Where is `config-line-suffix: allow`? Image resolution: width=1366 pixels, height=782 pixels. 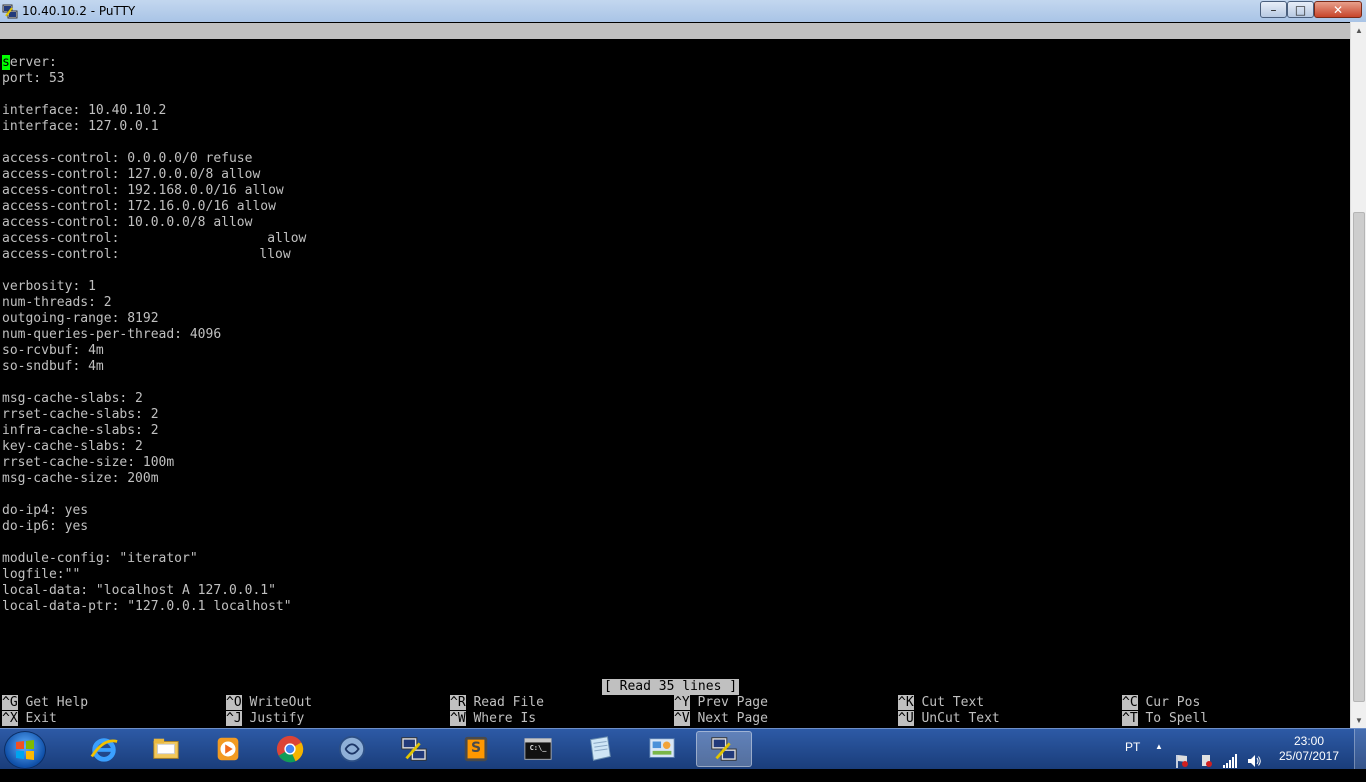
config-line-suffix: allow is located at coordinates (283, 238).